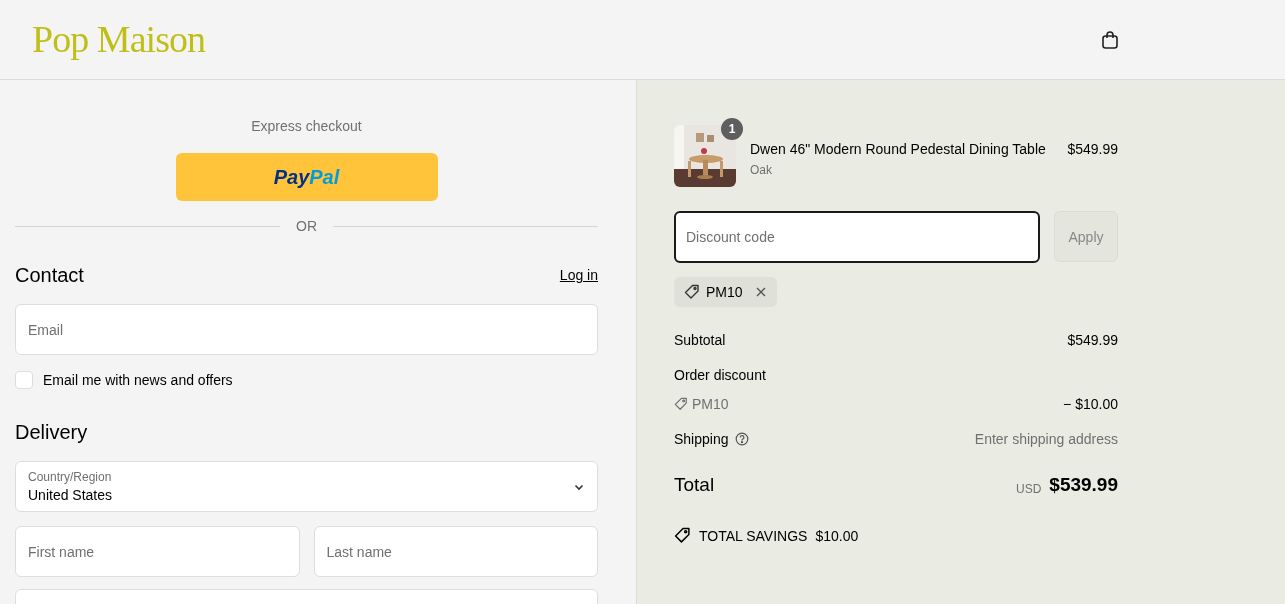 The width and height of the screenshot is (1285, 604). I want to click on email-field: Email, so click(306, 329).